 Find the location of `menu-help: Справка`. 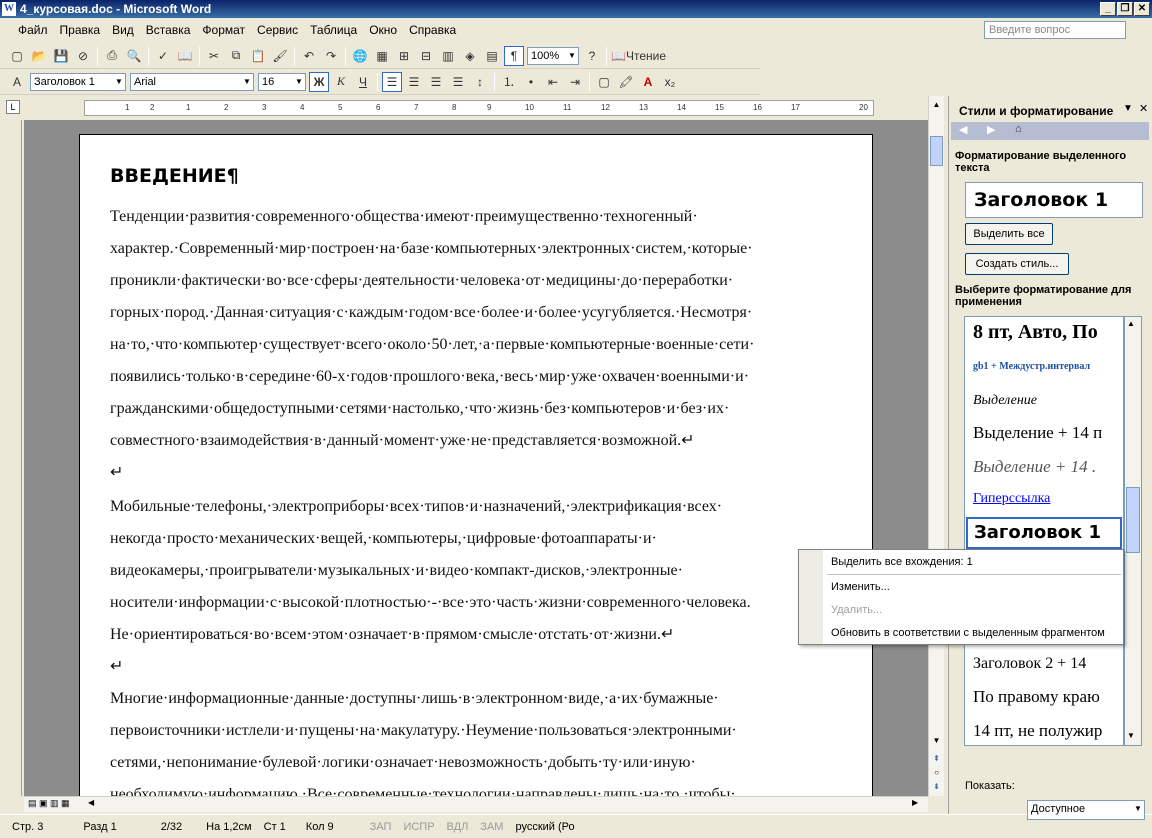

menu-help: Справка is located at coordinates (432, 30).